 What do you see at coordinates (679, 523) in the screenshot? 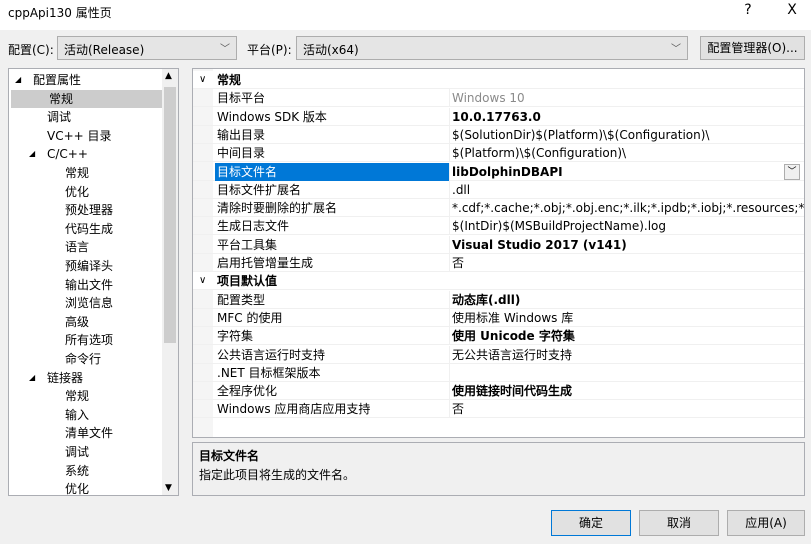
I see `cancel-button: 取消` at bounding box center [679, 523].